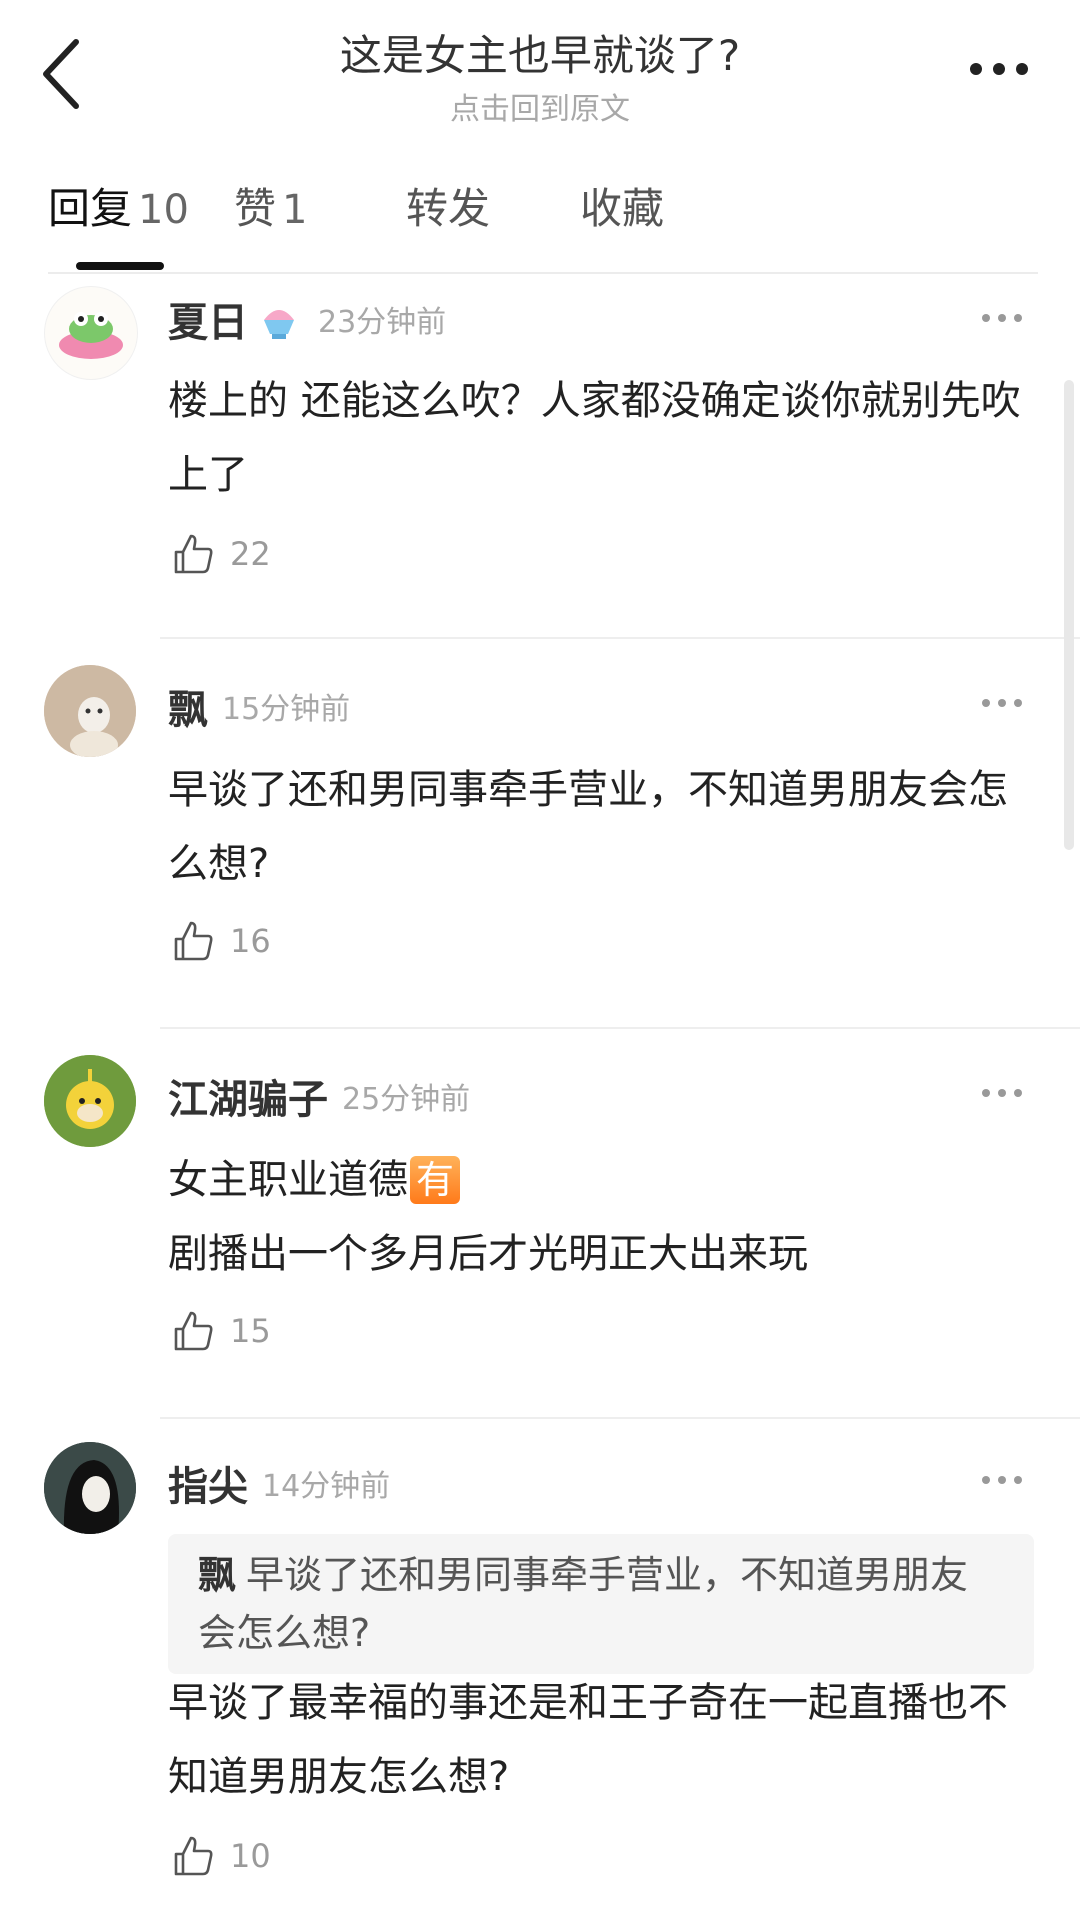 The width and height of the screenshot is (1080, 1911). I want to click on active-tab-indicator, so click(120, 266).